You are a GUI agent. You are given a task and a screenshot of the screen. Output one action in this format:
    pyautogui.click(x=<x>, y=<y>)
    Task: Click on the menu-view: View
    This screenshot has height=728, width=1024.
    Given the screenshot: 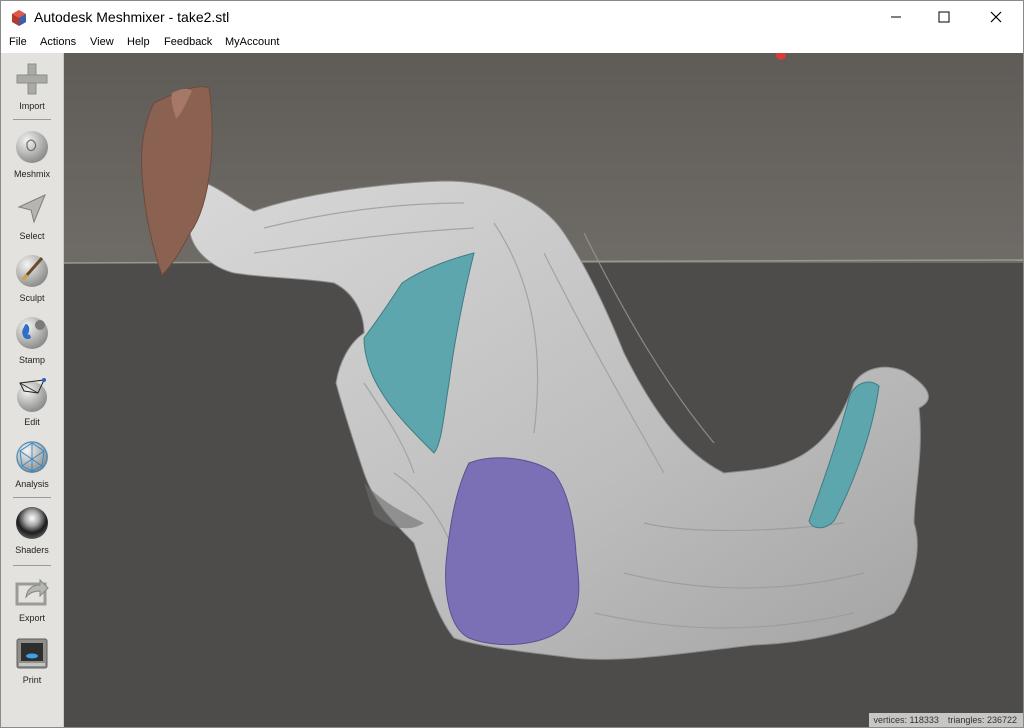 What is the action you would take?
    pyautogui.click(x=102, y=42)
    